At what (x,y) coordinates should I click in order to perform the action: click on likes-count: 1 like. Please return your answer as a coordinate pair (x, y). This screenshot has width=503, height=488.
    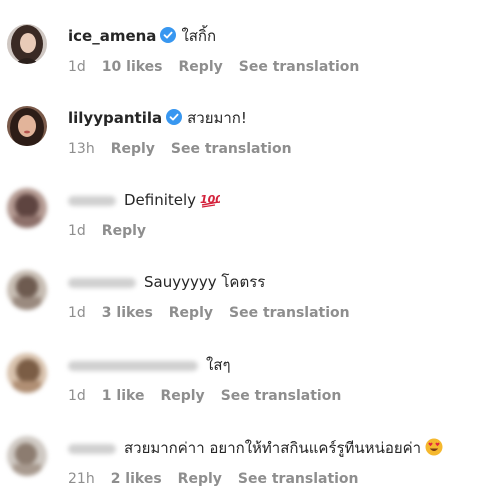
    Looking at the image, I should click on (123, 396).